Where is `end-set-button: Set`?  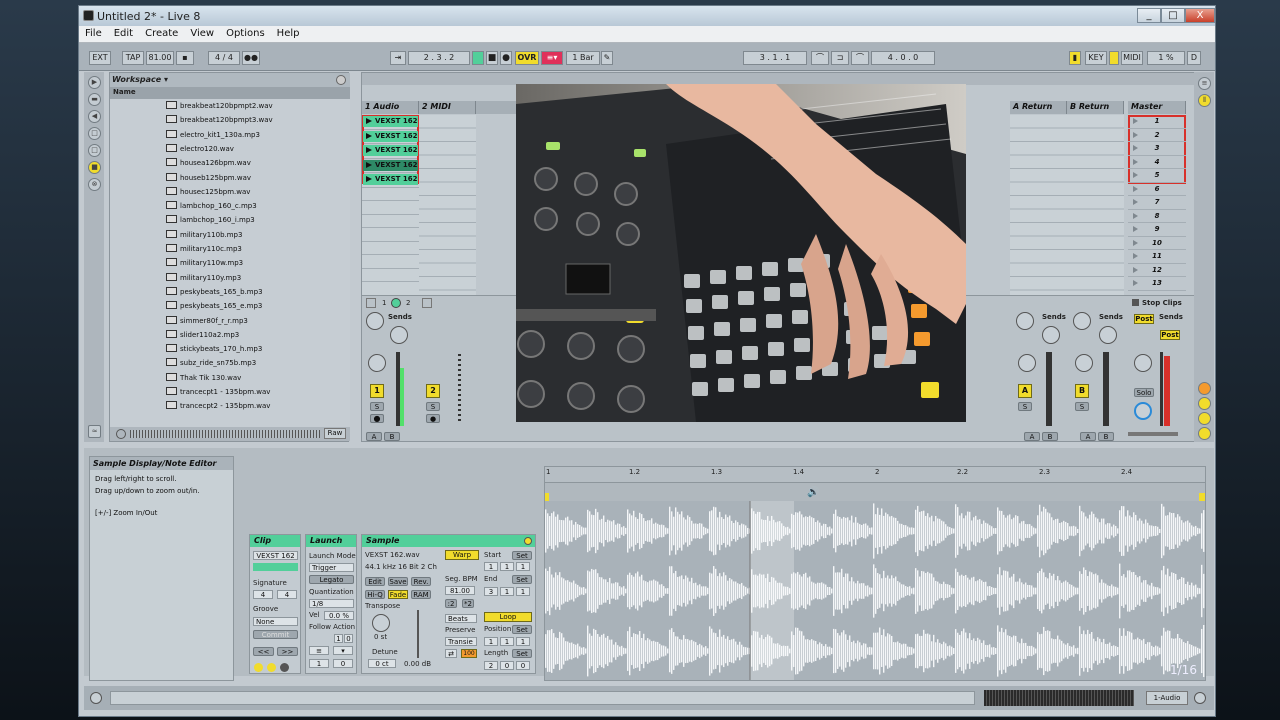 end-set-button: Set is located at coordinates (522, 579).